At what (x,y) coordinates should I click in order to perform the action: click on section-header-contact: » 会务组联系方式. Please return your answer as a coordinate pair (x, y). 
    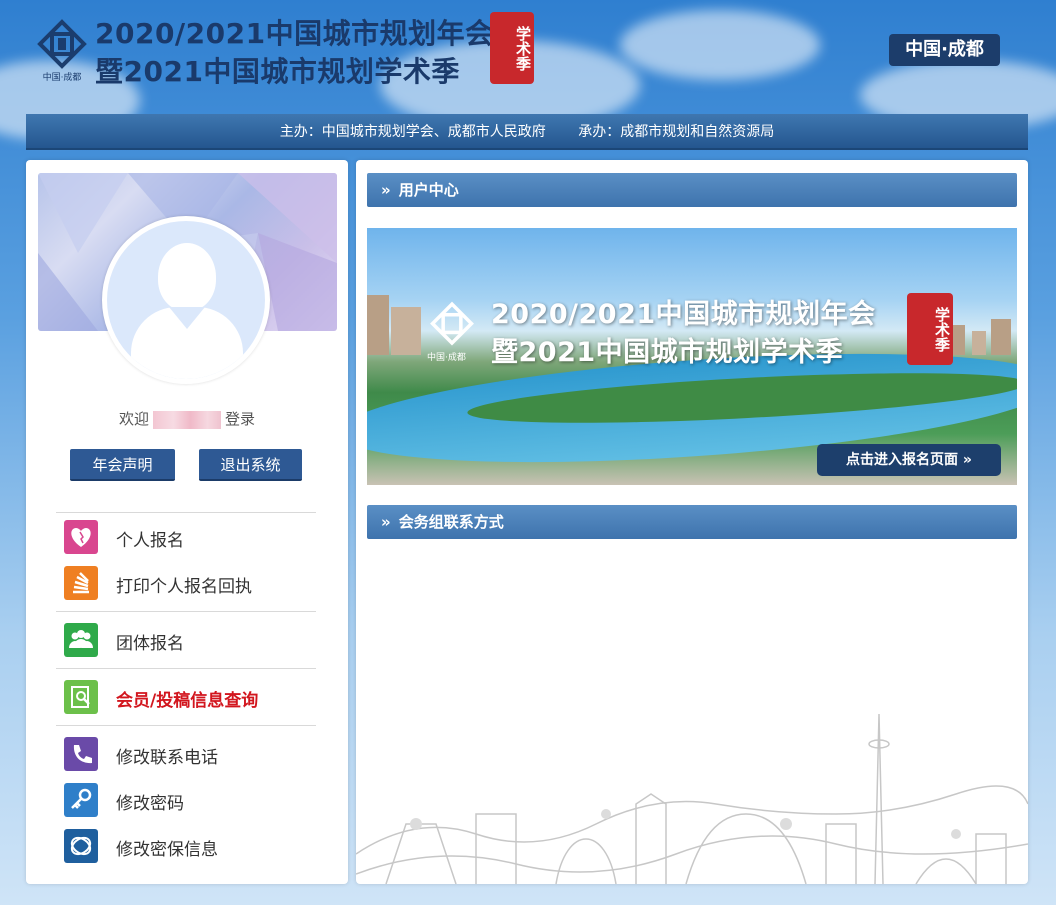
    Looking at the image, I should click on (692, 522).